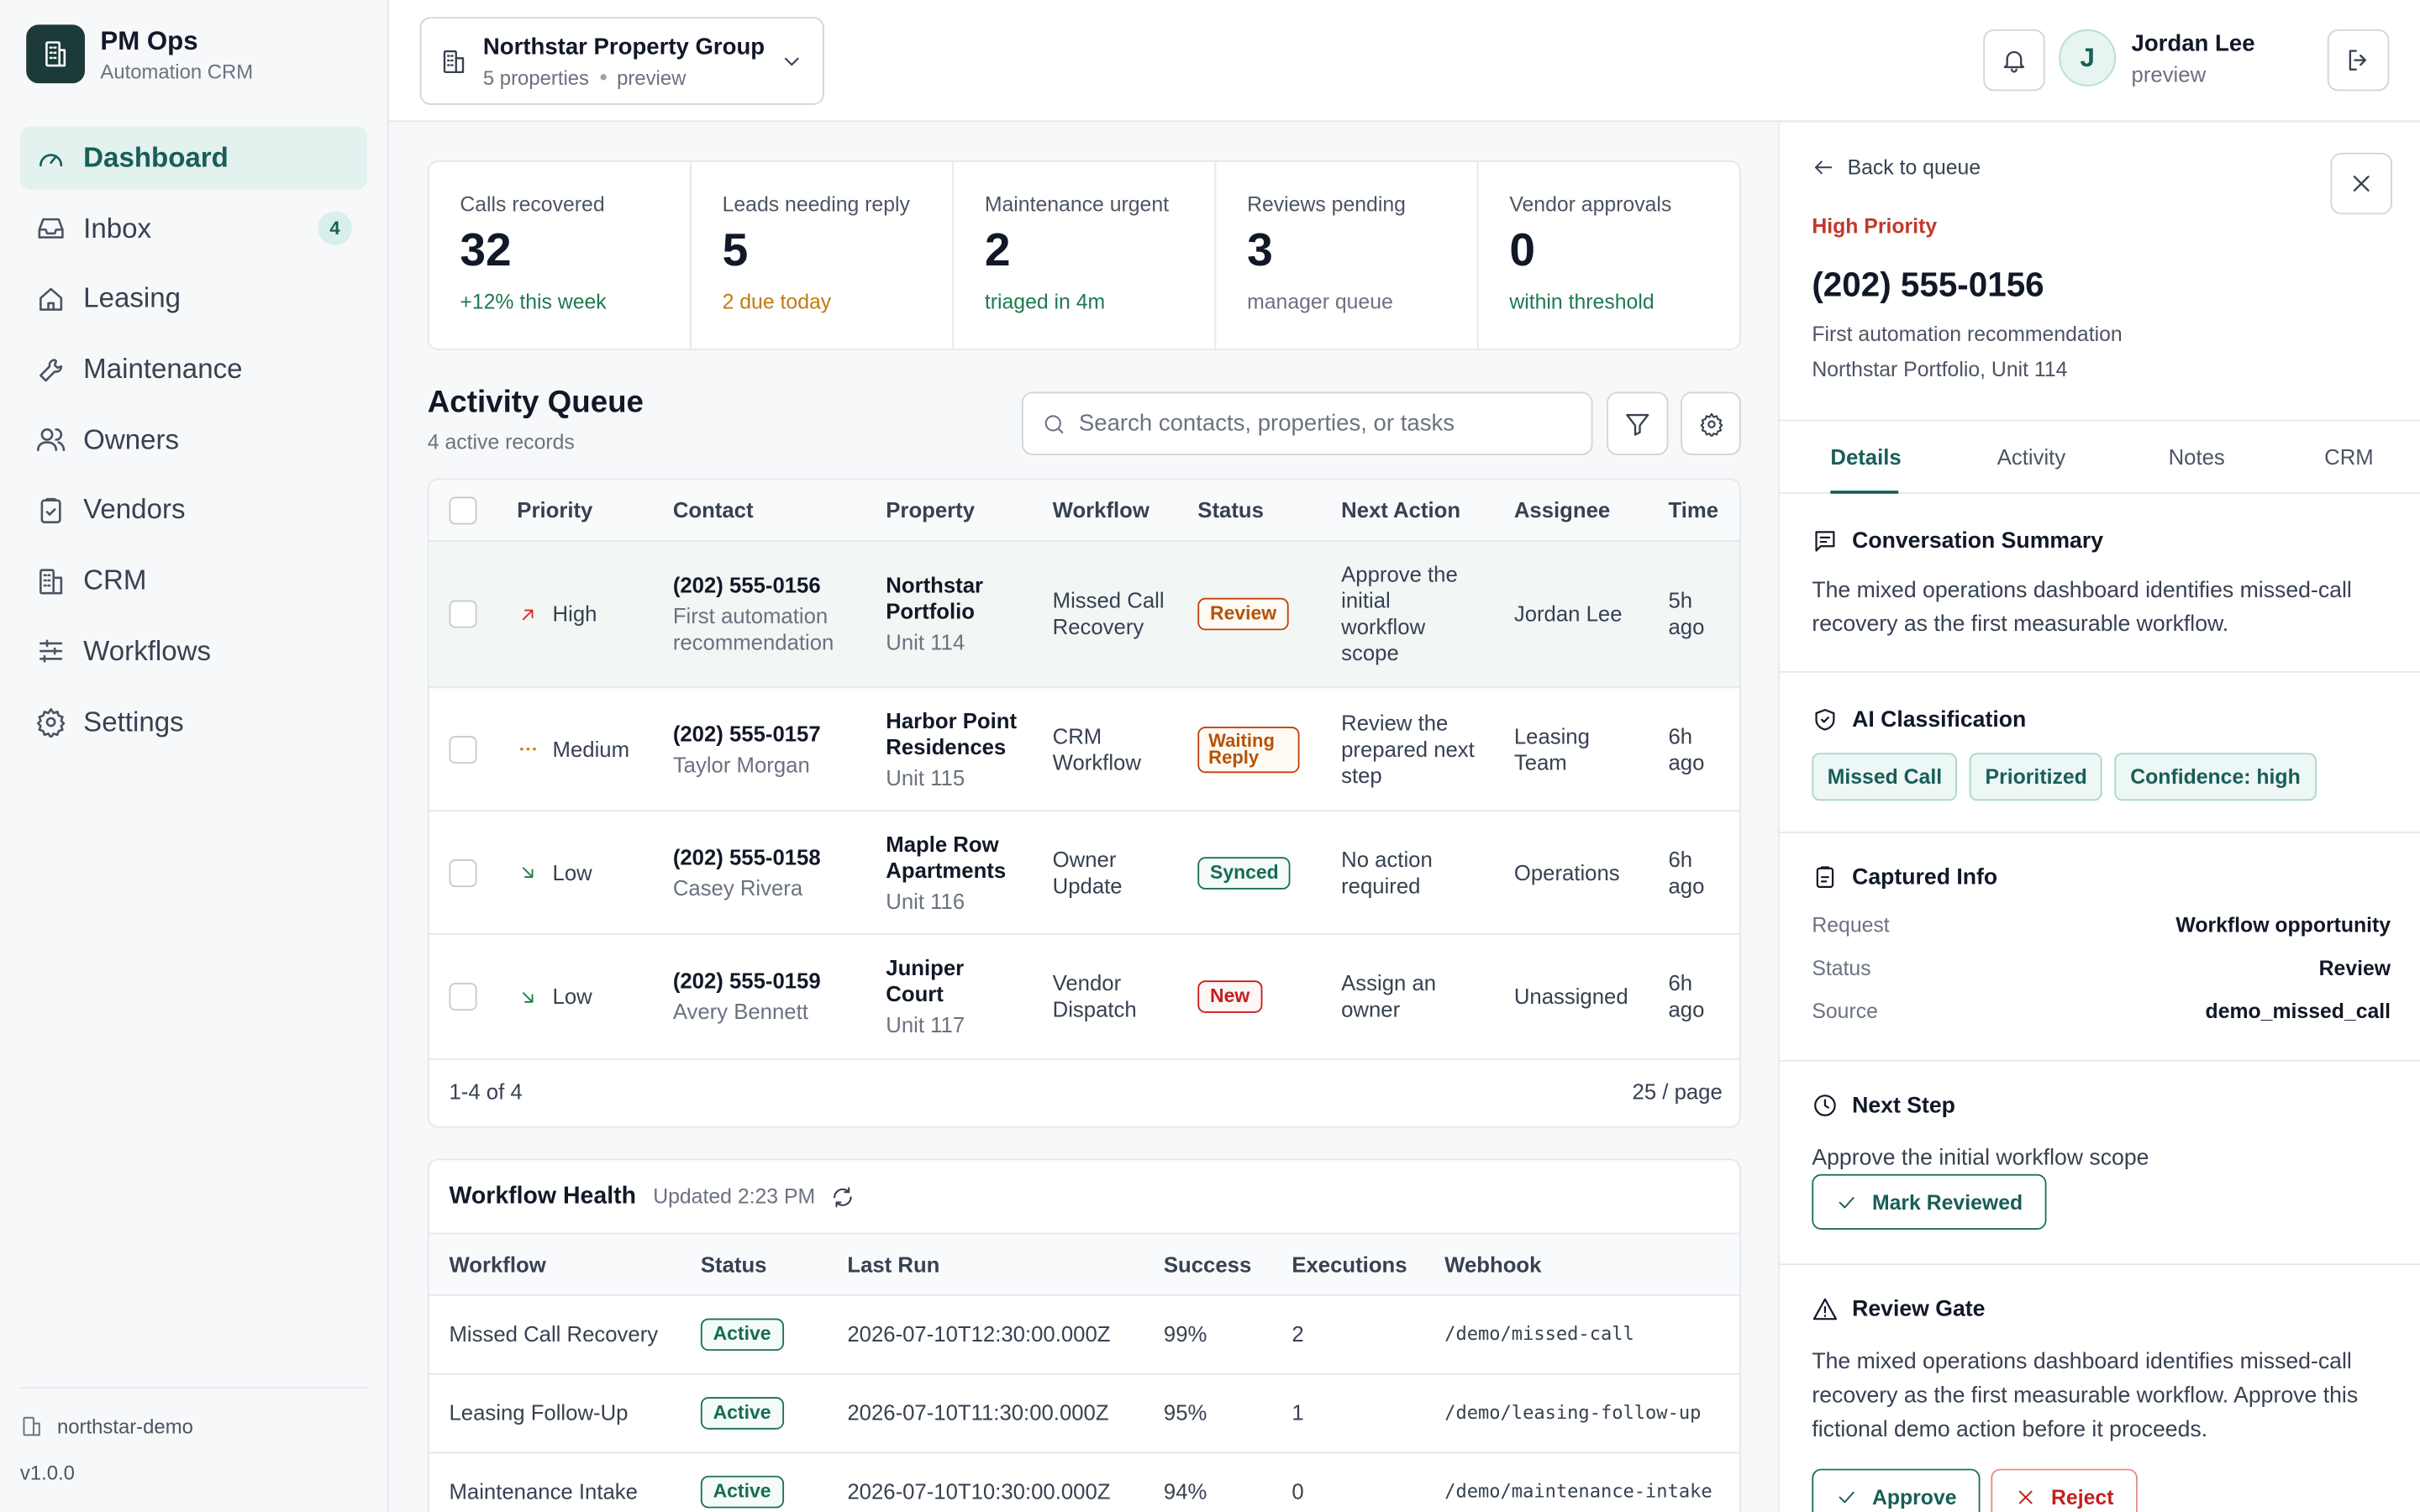 The width and height of the screenshot is (2420, 1512). What do you see at coordinates (1928, 284) in the screenshot?
I see `contact-phone: (202) 555-0156` at bounding box center [1928, 284].